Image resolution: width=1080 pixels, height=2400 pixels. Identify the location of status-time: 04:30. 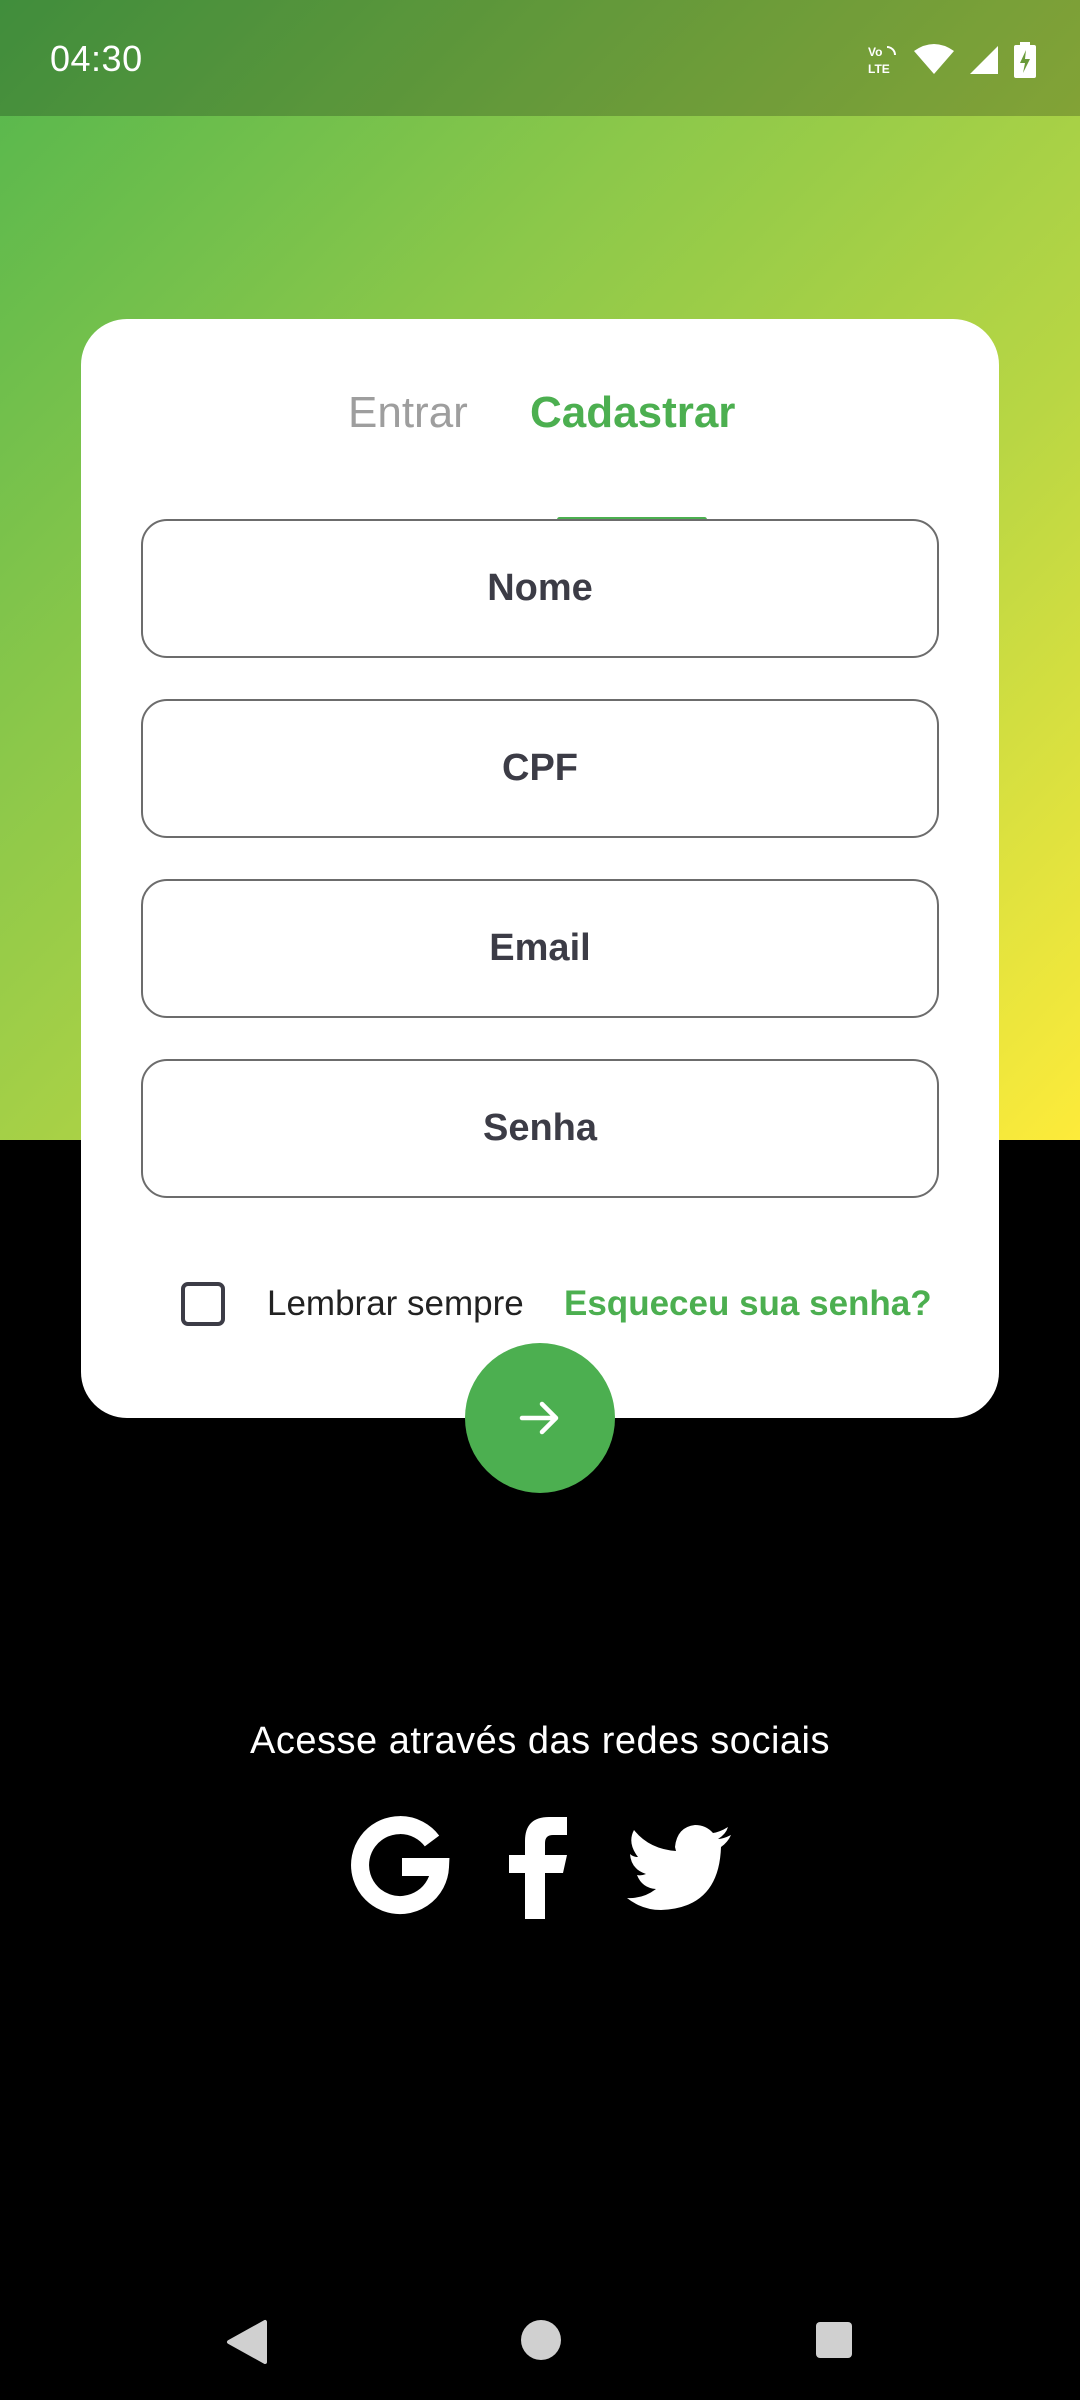
(96, 58).